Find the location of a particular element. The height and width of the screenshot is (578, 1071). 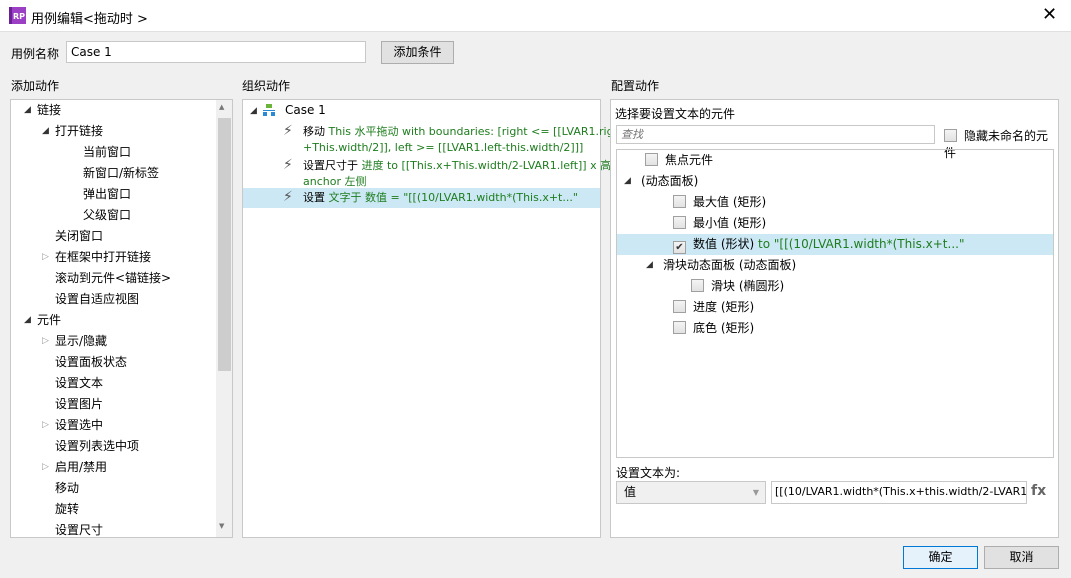

action-detail-cont: anchor 左侧 is located at coordinates (335, 181).